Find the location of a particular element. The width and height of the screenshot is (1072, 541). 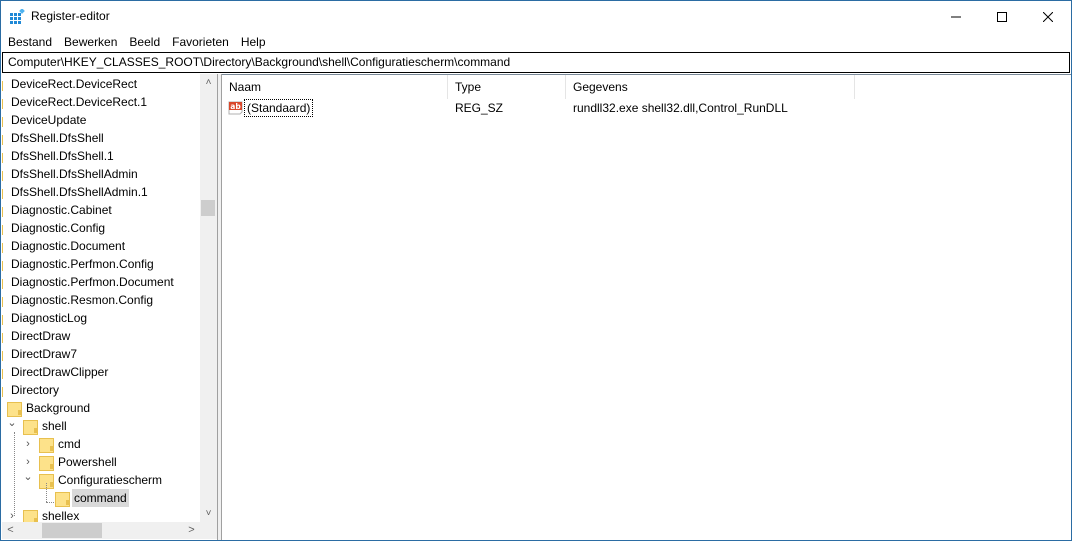

minimize-button is located at coordinates (956, 16).